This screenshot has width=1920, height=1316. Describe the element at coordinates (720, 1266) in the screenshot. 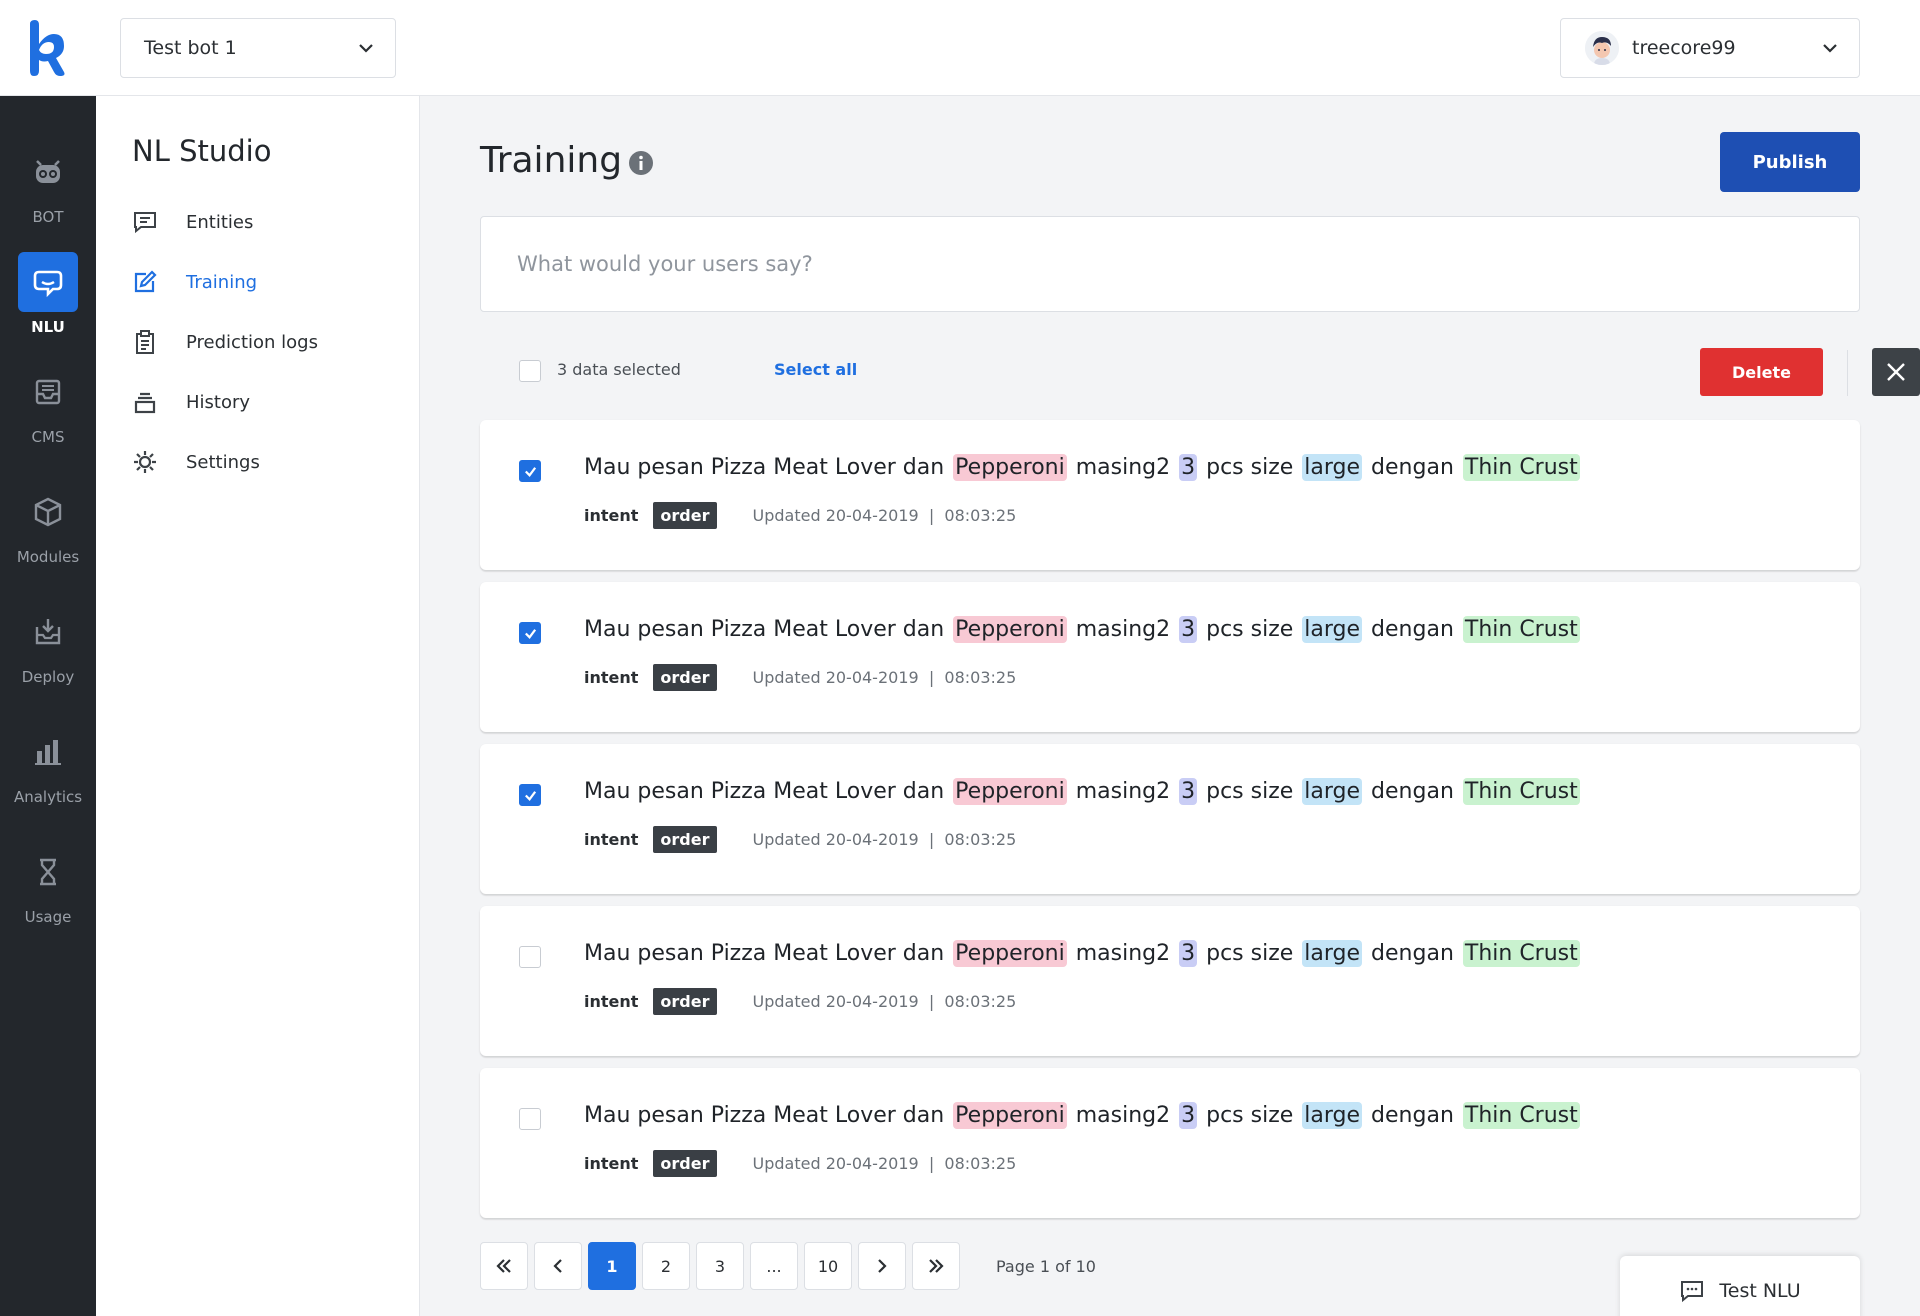

I see `page-button-3: 3` at that location.